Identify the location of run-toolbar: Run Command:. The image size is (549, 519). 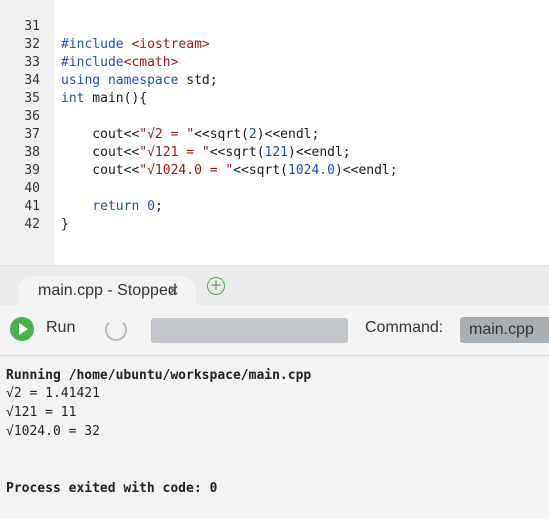
(274, 330).